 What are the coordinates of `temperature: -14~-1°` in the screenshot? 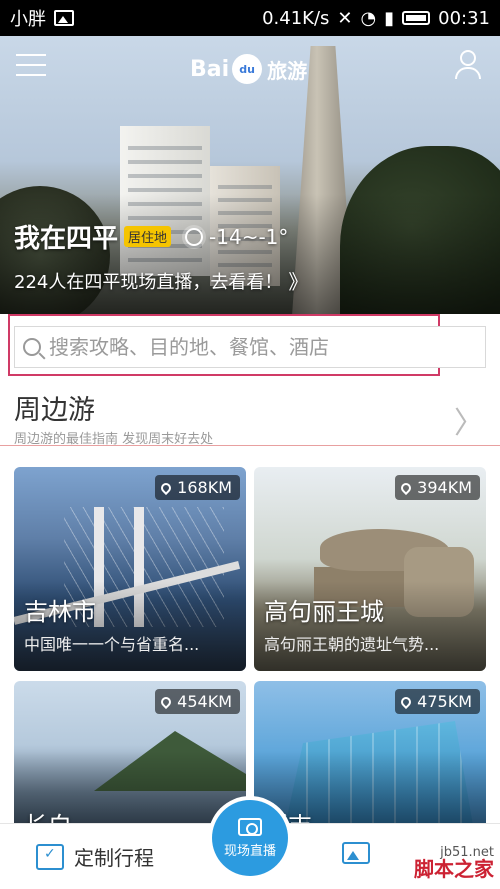 It's located at (249, 236).